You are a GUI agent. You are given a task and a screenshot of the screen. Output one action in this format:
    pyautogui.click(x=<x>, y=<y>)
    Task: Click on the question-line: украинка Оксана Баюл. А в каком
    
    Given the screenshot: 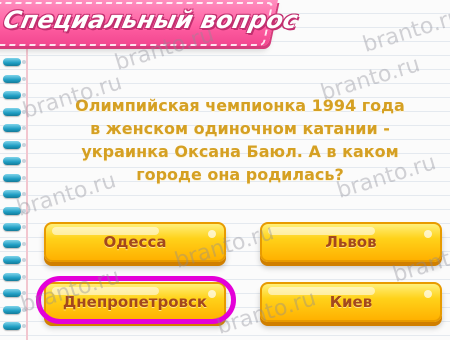 What is the action you would take?
    pyautogui.click(x=240, y=151)
    